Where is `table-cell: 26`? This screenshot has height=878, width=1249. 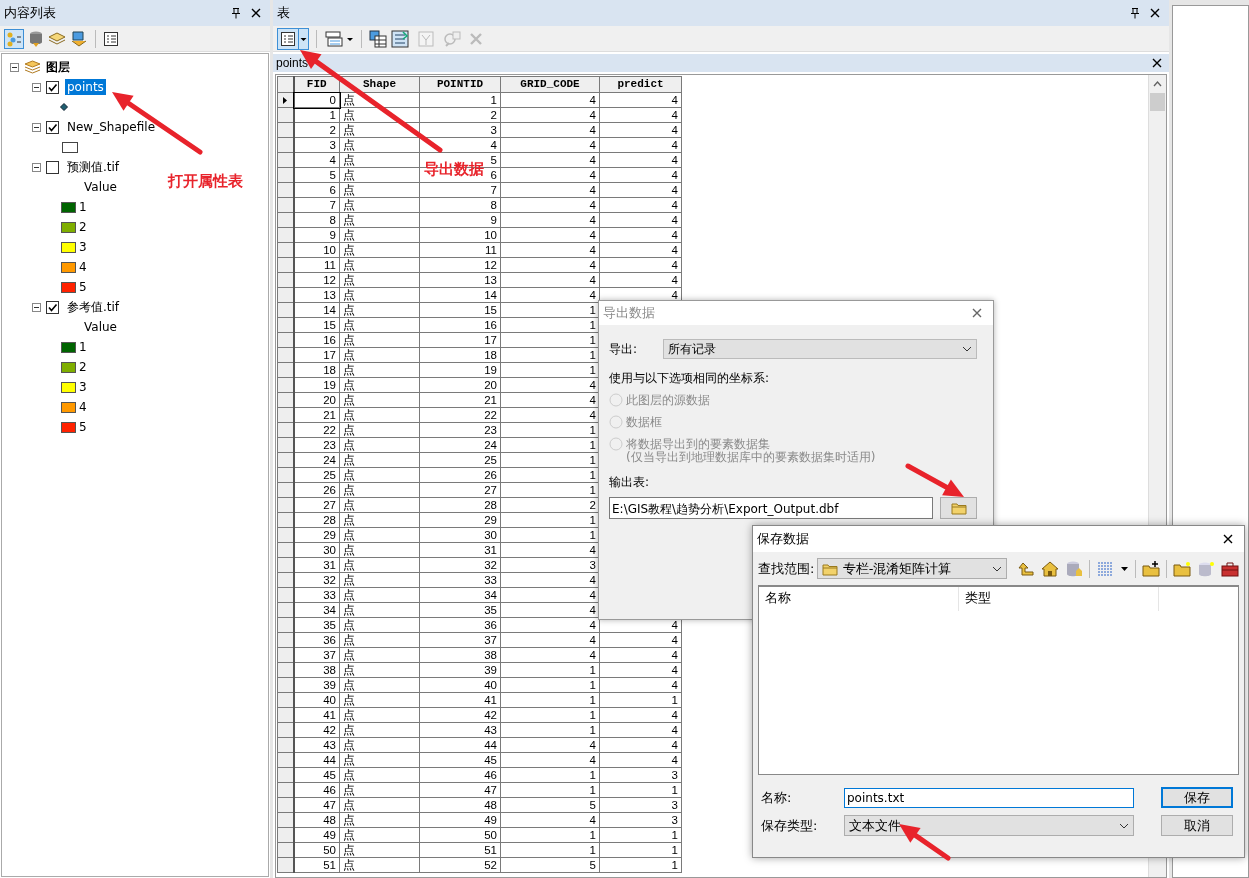
table-cell: 26 is located at coordinates (316, 490).